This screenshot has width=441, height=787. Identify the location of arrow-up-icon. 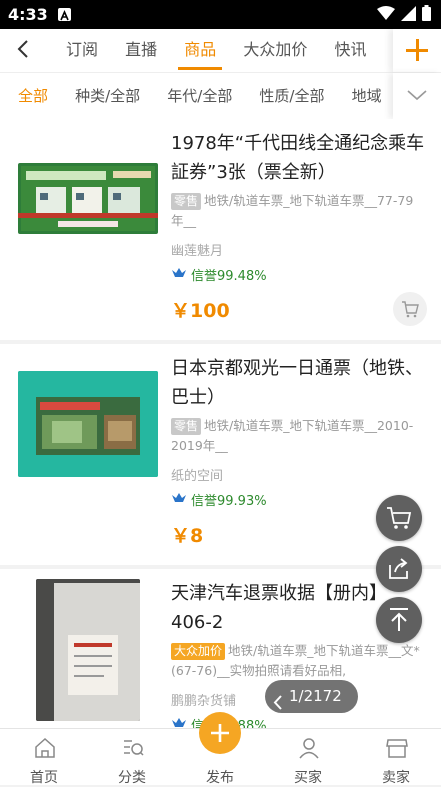
(399, 622).